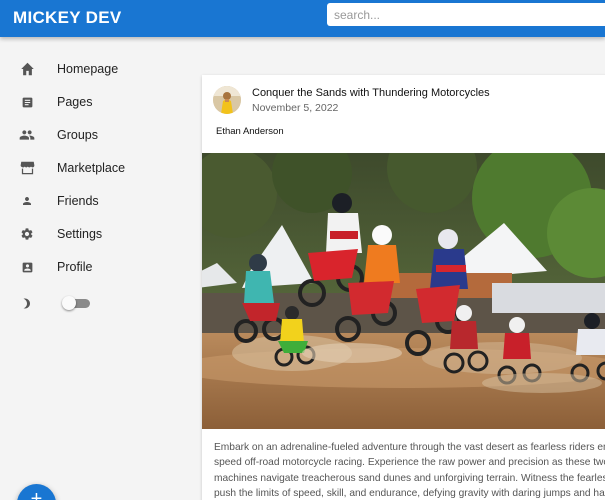 The height and width of the screenshot is (500, 605). Describe the element at coordinates (250, 131) in the screenshot. I see `post-author: Ethan Anderson` at that location.